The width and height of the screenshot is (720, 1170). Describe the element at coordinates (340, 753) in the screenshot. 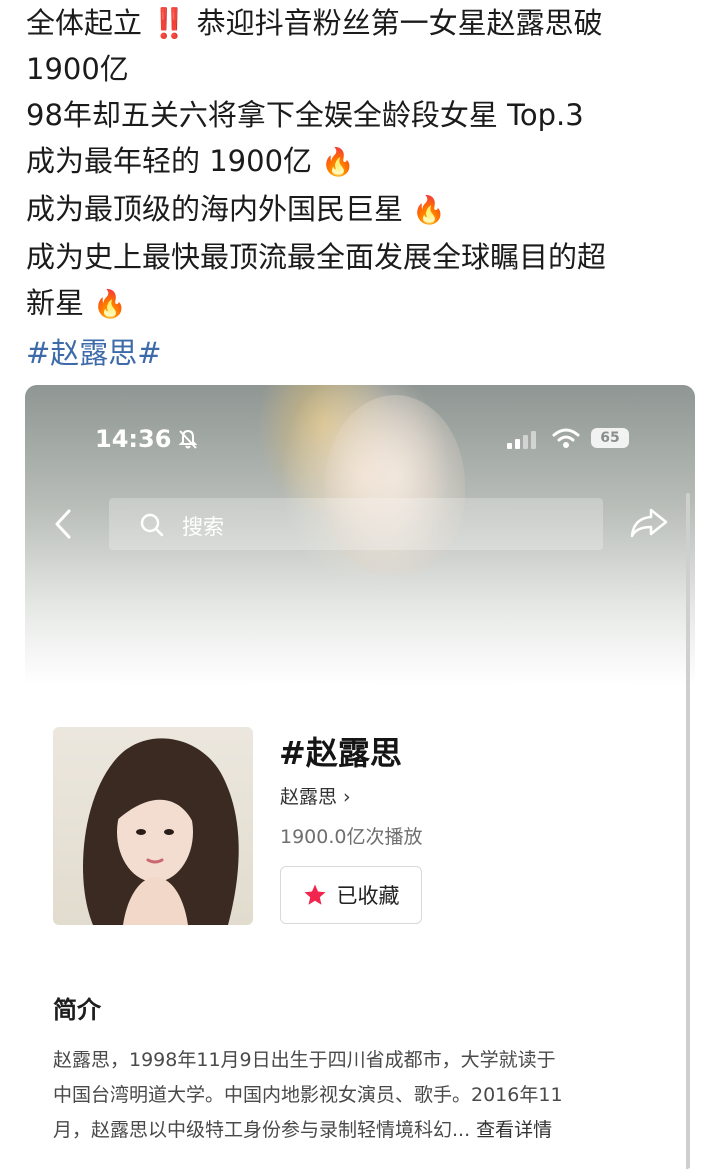

I see `topic-title: #赵露思` at that location.